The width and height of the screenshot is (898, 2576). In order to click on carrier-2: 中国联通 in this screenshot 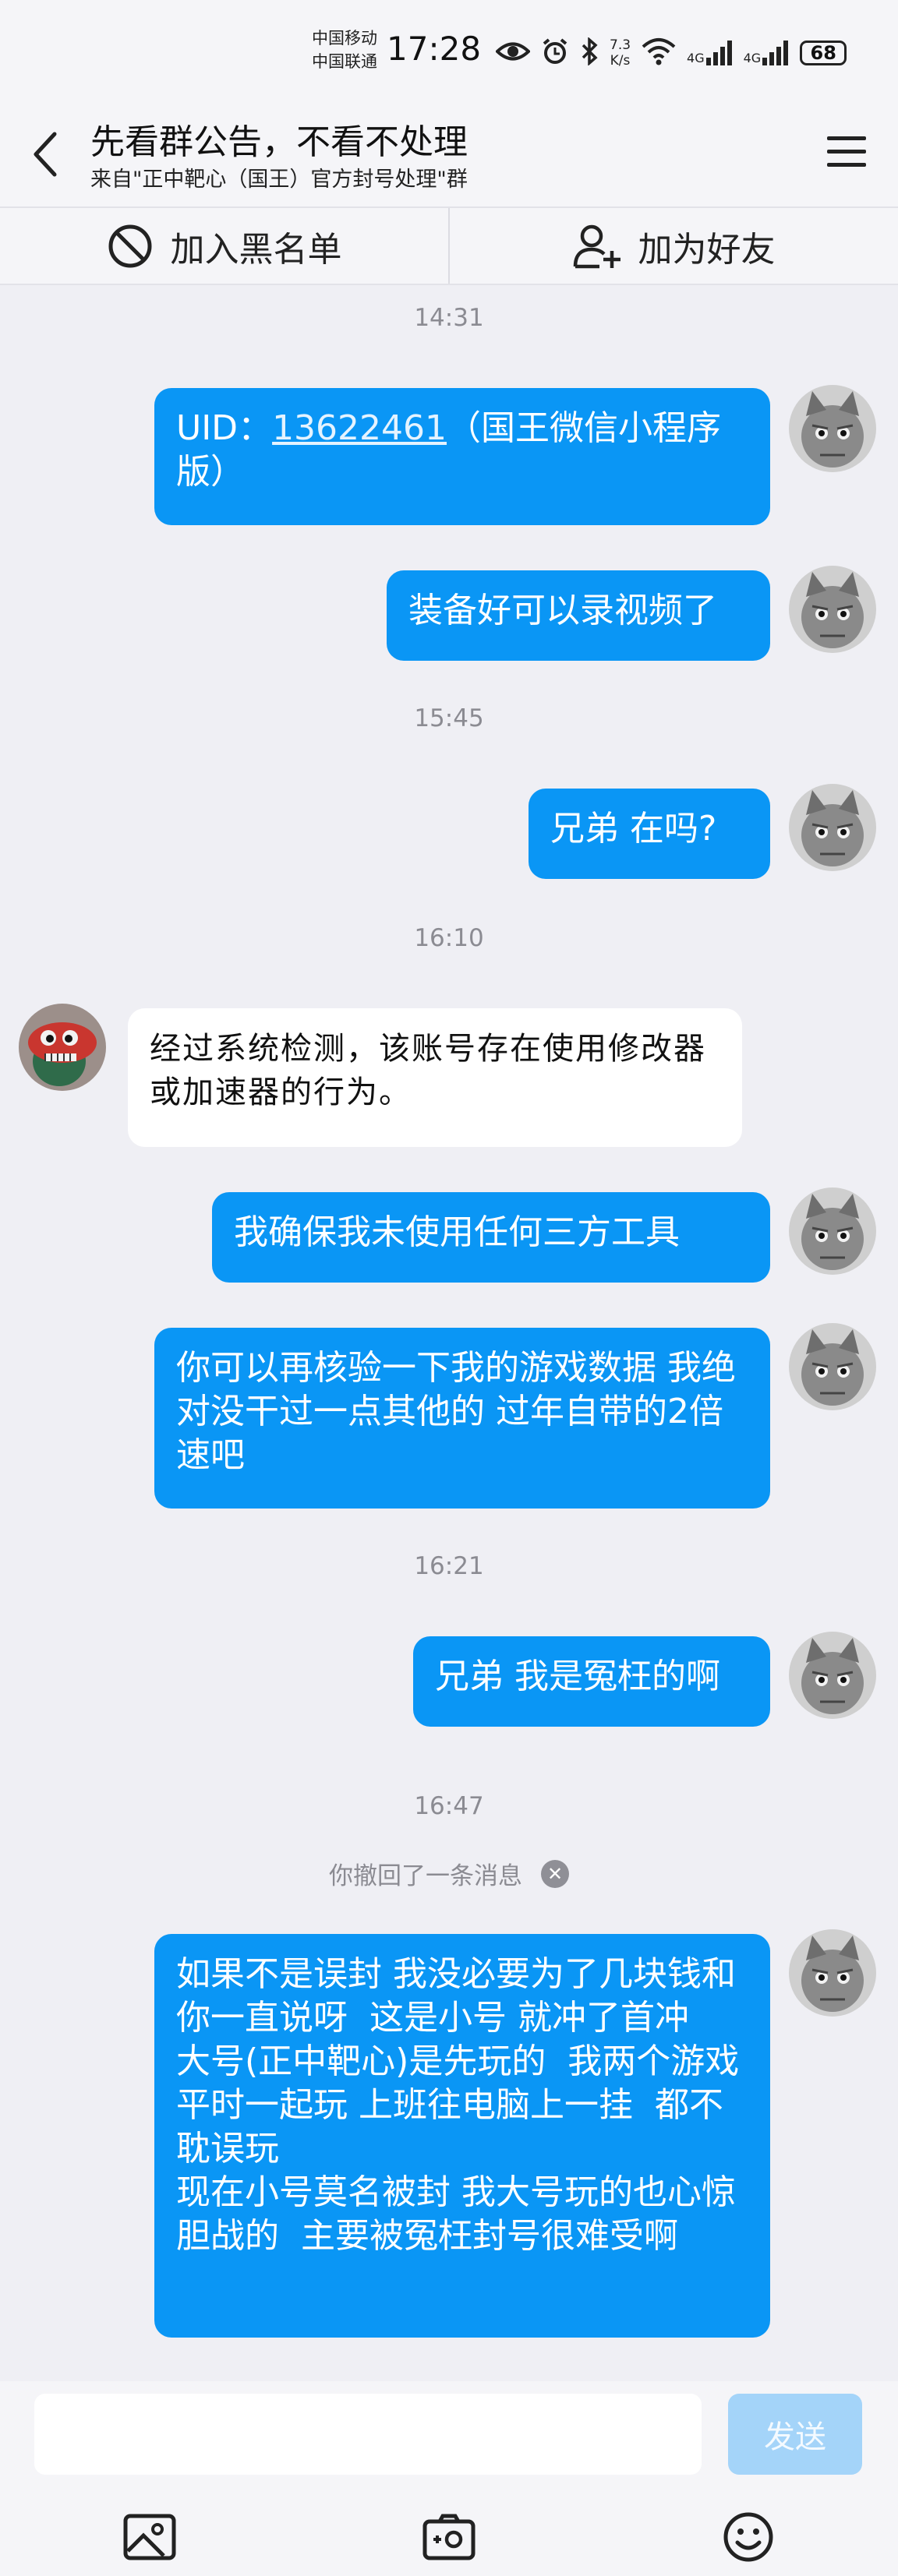, I will do `click(344, 61)`.